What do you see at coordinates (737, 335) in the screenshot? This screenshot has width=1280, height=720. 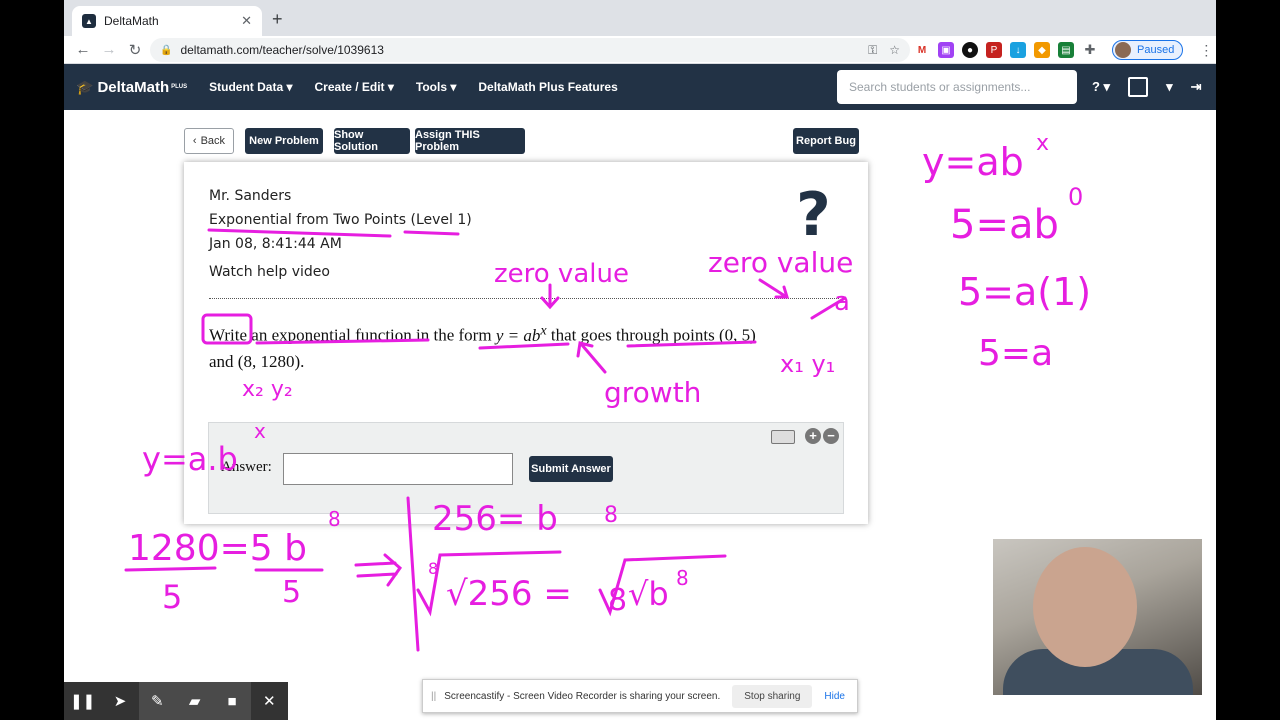 I see `point-1: (0, 5)` at bounding box center [737, 335].